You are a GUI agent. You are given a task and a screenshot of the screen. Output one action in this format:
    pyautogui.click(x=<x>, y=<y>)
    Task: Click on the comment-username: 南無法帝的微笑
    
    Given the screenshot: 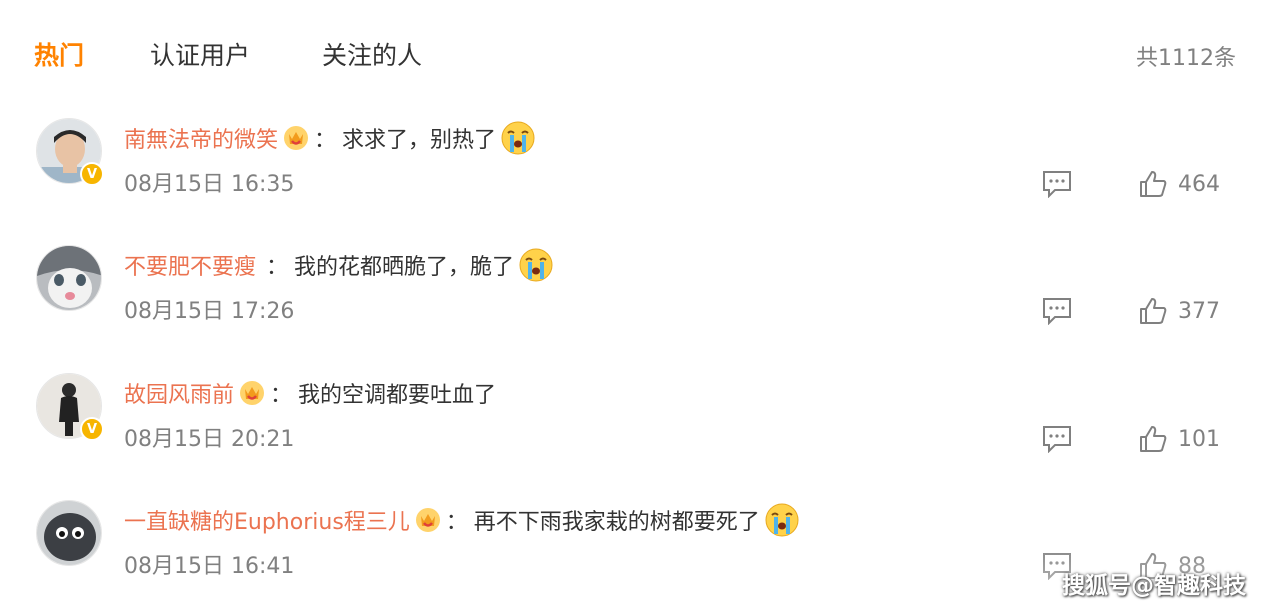 What is the action you would take?
    pyautogui.click(x=201, y=138)
    